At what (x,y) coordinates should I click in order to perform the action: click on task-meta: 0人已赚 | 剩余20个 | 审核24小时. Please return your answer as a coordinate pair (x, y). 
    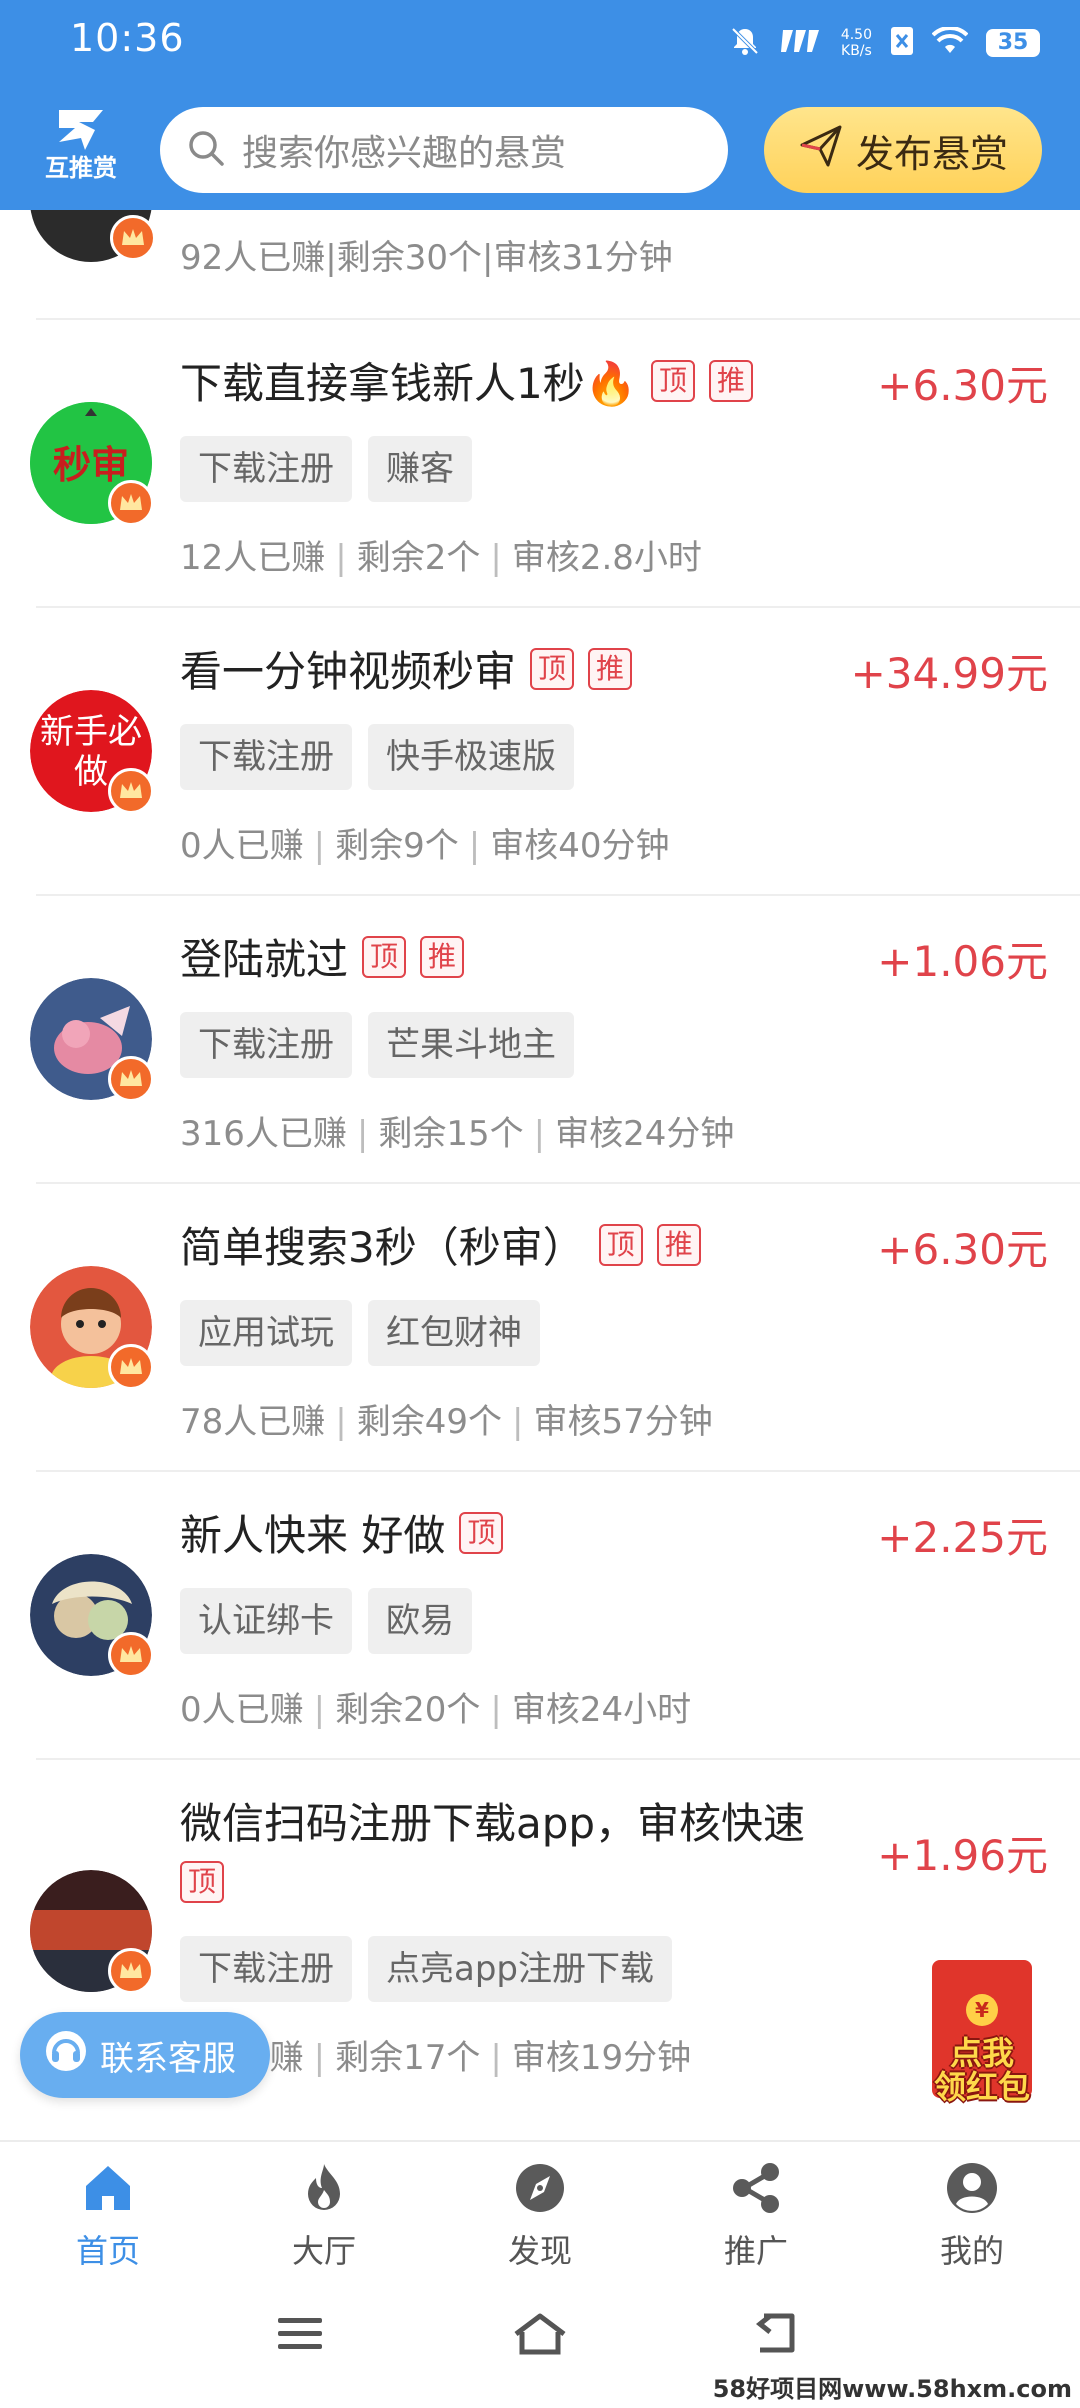
    Looking at the image, I should click on (435, 1706).